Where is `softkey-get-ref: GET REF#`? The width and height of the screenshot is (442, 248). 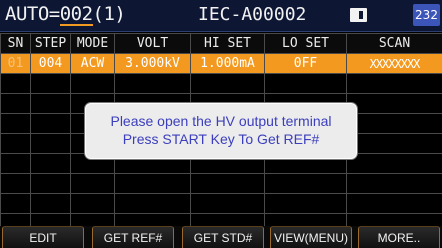
softkey-get-ref: GET REF# is located at coordinates (133, 237).